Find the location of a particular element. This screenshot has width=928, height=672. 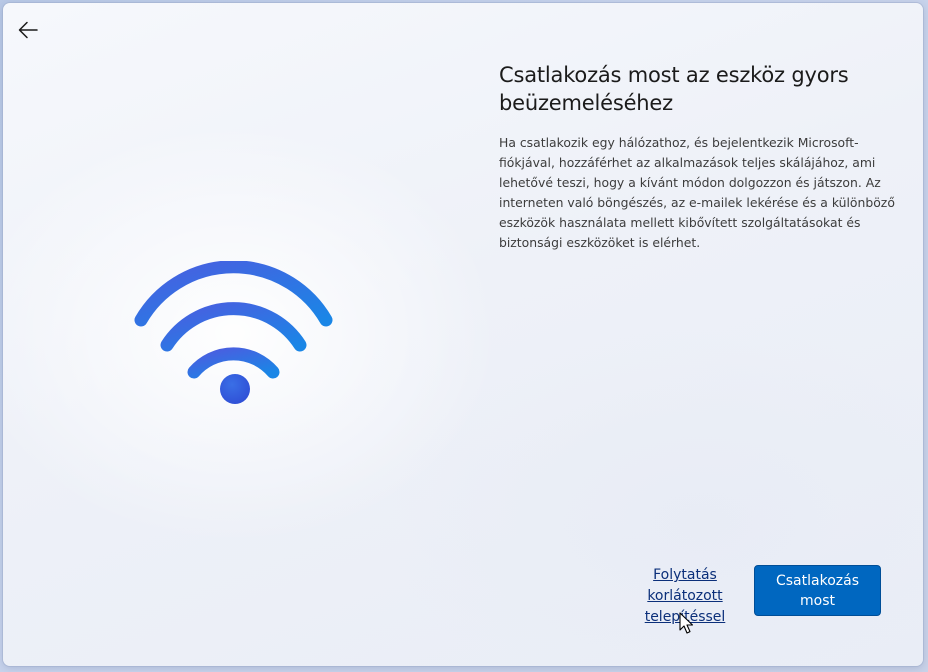

back-arrow-icon is located at coordinates (28, 30).